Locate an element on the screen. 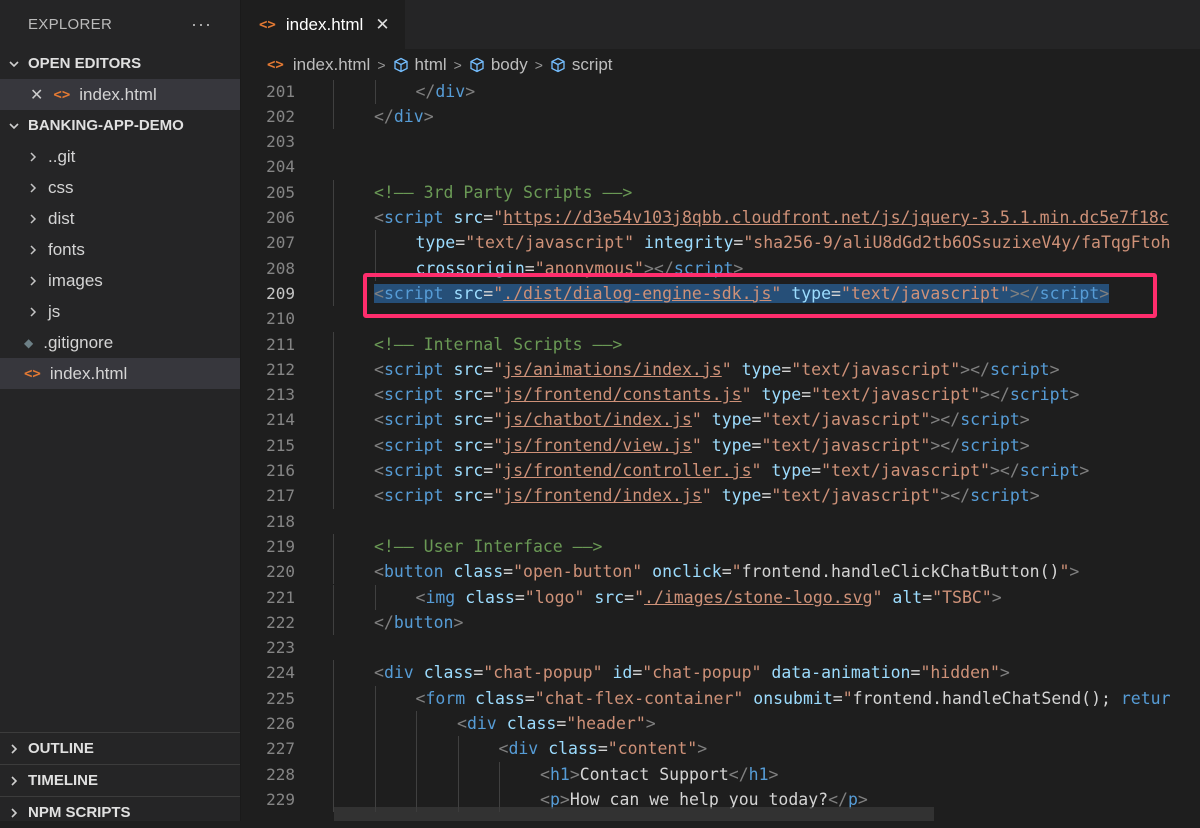 The height and width of the screenshot is (828, 1200). code-text: crossorigin="anonymous"></script> is located at coordinates (580, 268).